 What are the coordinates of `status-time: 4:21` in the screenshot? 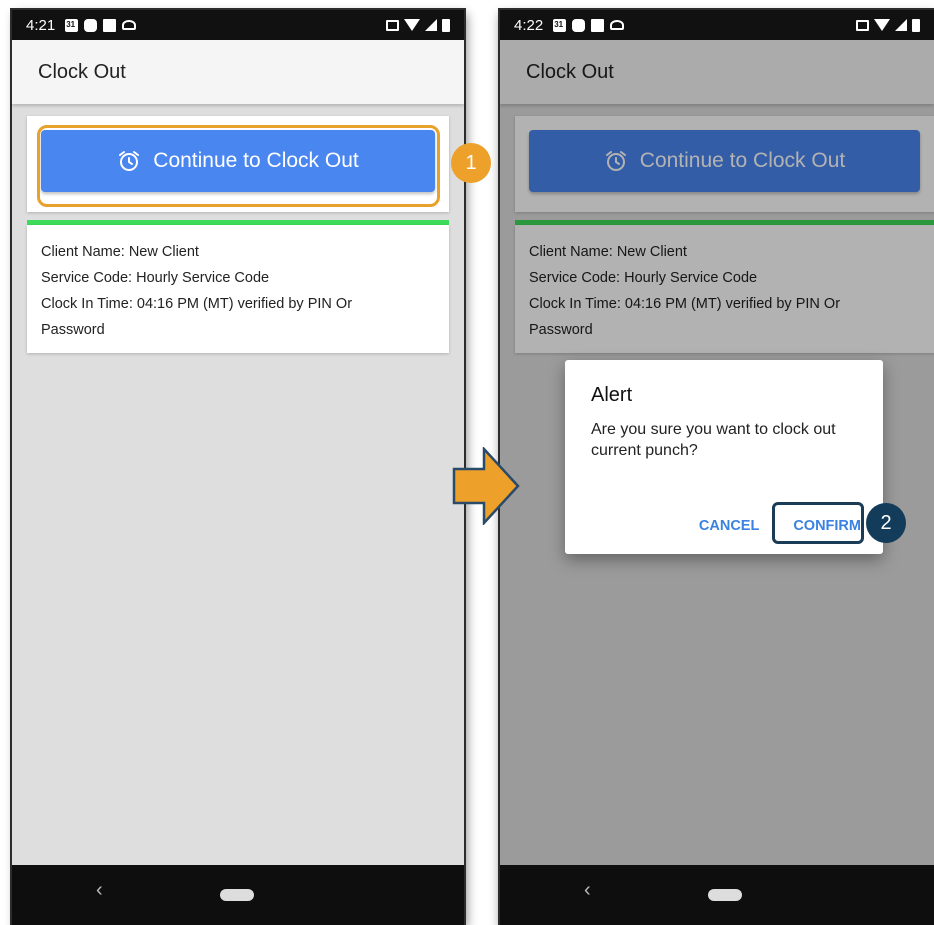 It's located at (41, 25).